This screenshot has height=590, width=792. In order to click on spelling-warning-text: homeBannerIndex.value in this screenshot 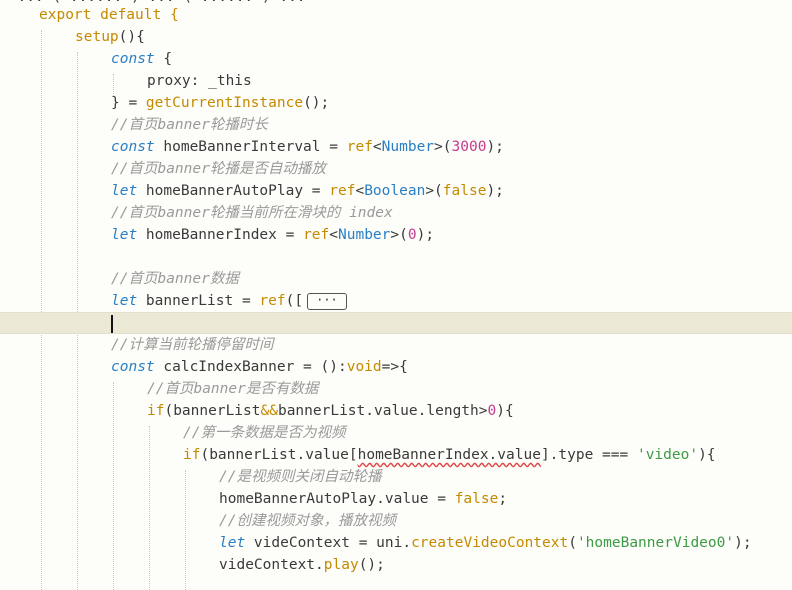, I will do `click(449, 455)`.